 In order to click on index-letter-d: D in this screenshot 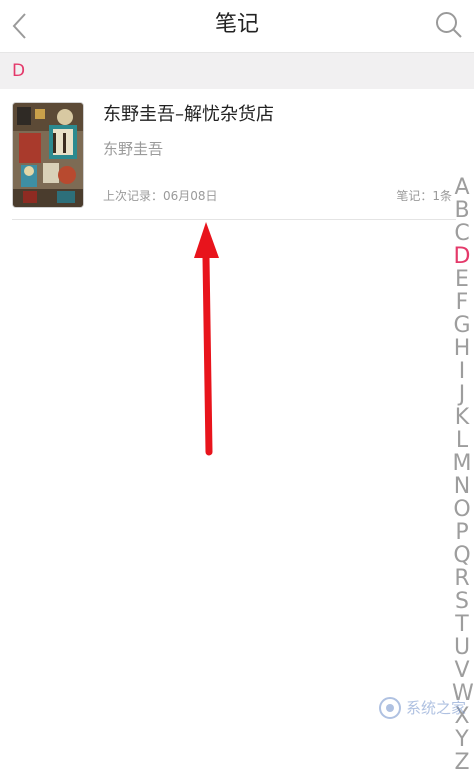, I will do `click(462, 256)`.